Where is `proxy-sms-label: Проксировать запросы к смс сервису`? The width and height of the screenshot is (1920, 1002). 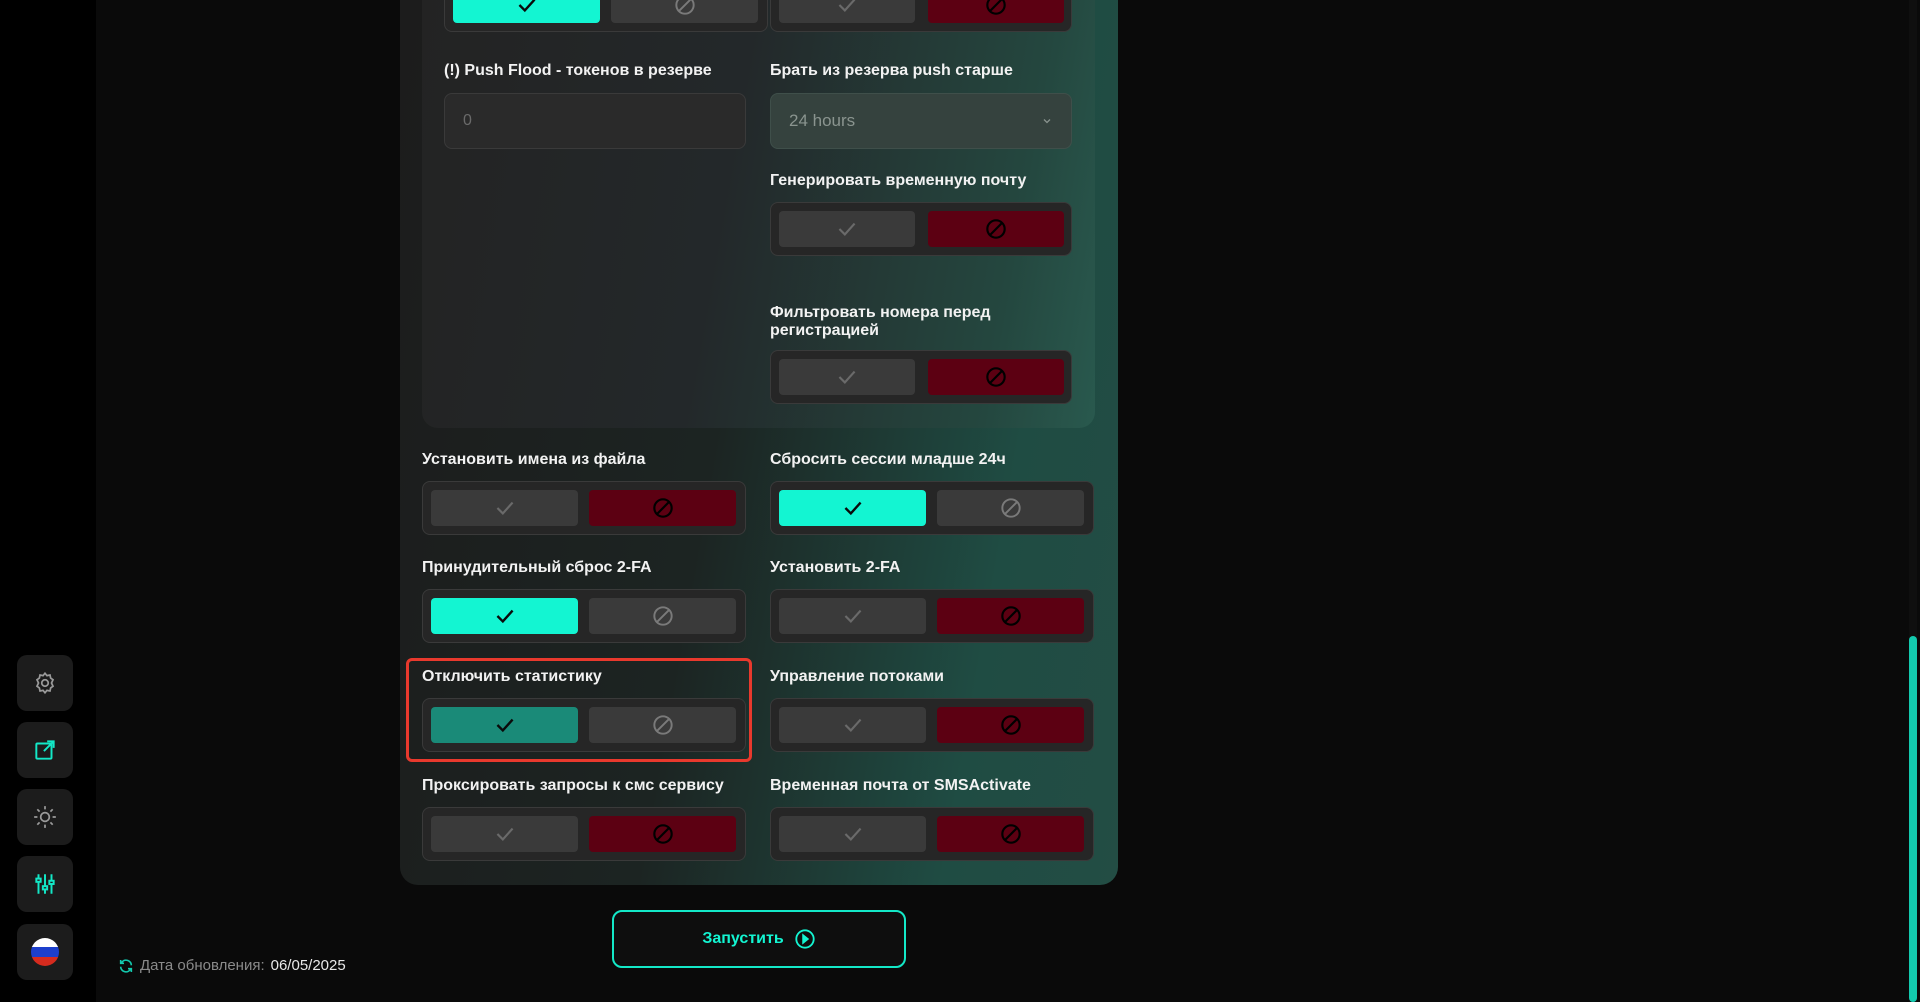
proxy-sms-label: Проксировать запросы к смс сервису is located at coordinates (573, 785).